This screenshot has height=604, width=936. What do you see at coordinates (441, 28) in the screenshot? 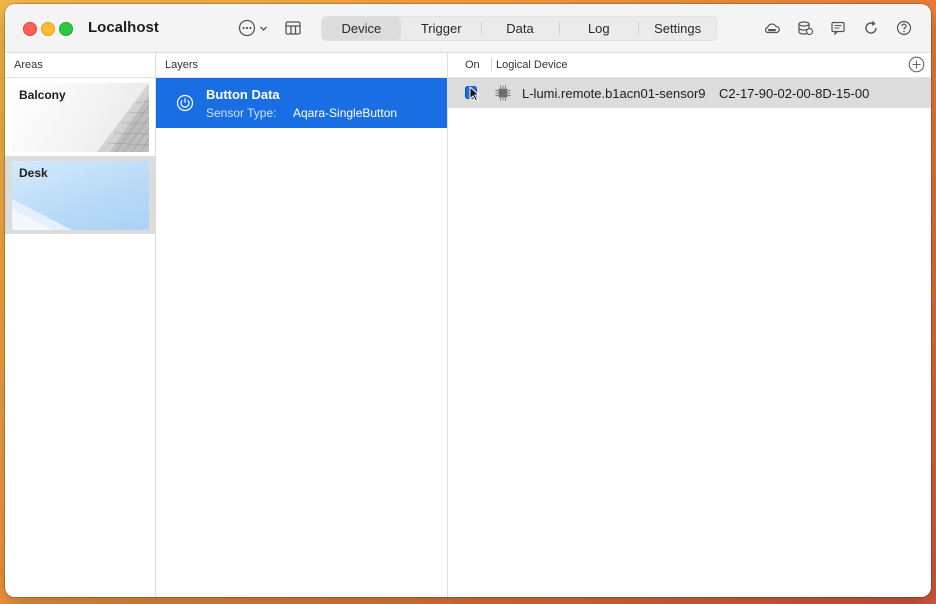
I see `tab-trigger: Trigger` at bounding box center [441, 28].